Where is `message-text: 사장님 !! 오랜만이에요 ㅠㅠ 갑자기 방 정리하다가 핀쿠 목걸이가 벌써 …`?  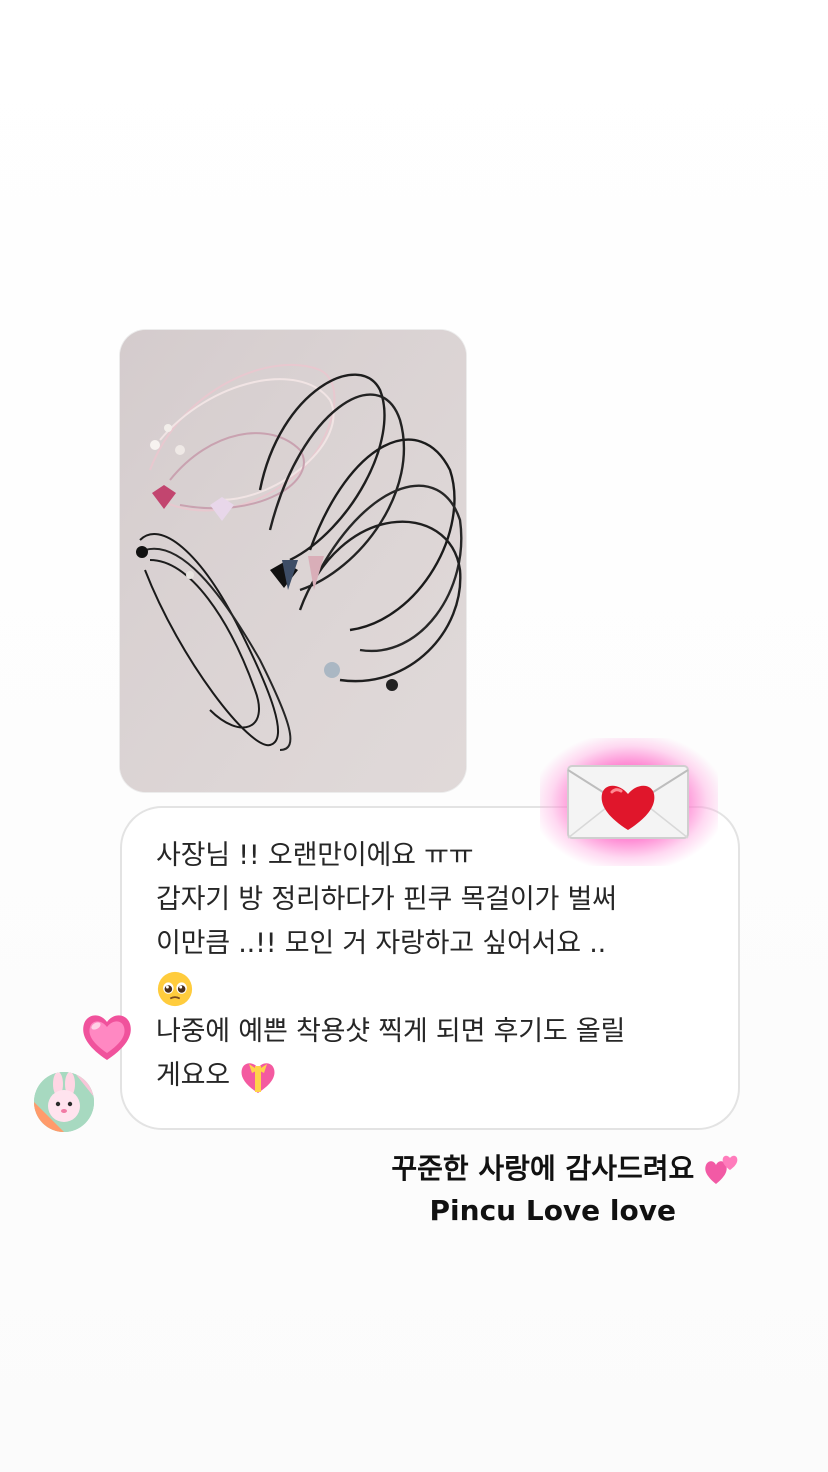
message-text: 사장님 !! 오랜만이에요 ㅠㅠ 갑자기 방 정리하다가 핀쿠 목걸이가 벌써 … is located at coordinates (436, 966).